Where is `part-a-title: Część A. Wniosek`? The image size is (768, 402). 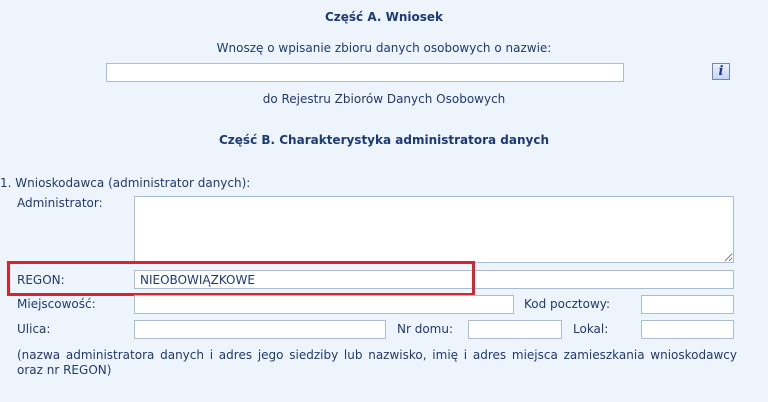
part-a-title: Część A. Wniosek is located at coordinates (383, 17).